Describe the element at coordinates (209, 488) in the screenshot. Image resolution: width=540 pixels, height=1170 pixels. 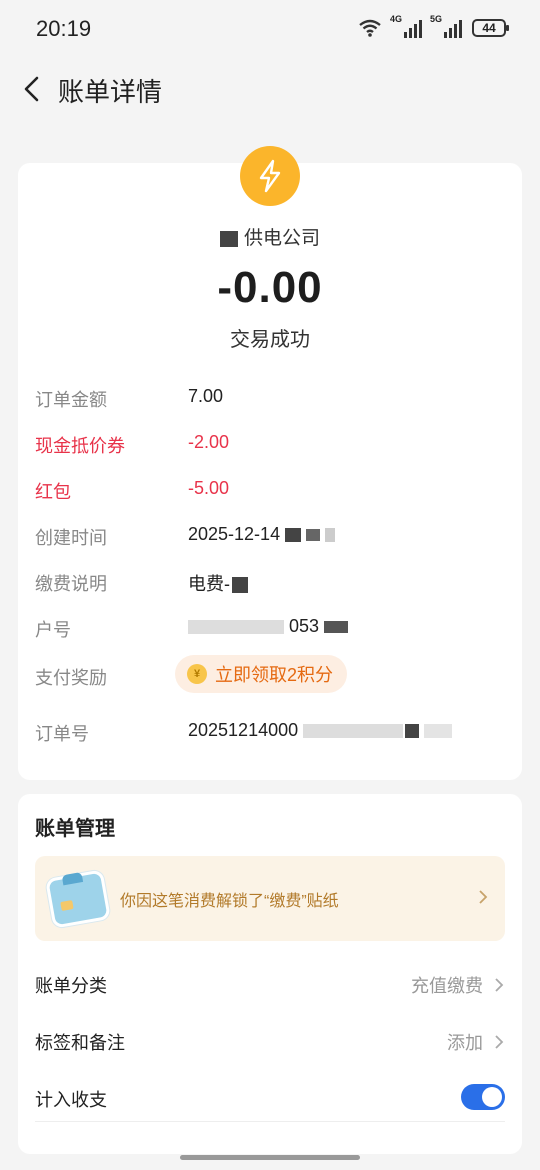
I see `detail-value: -5.00` at that location.